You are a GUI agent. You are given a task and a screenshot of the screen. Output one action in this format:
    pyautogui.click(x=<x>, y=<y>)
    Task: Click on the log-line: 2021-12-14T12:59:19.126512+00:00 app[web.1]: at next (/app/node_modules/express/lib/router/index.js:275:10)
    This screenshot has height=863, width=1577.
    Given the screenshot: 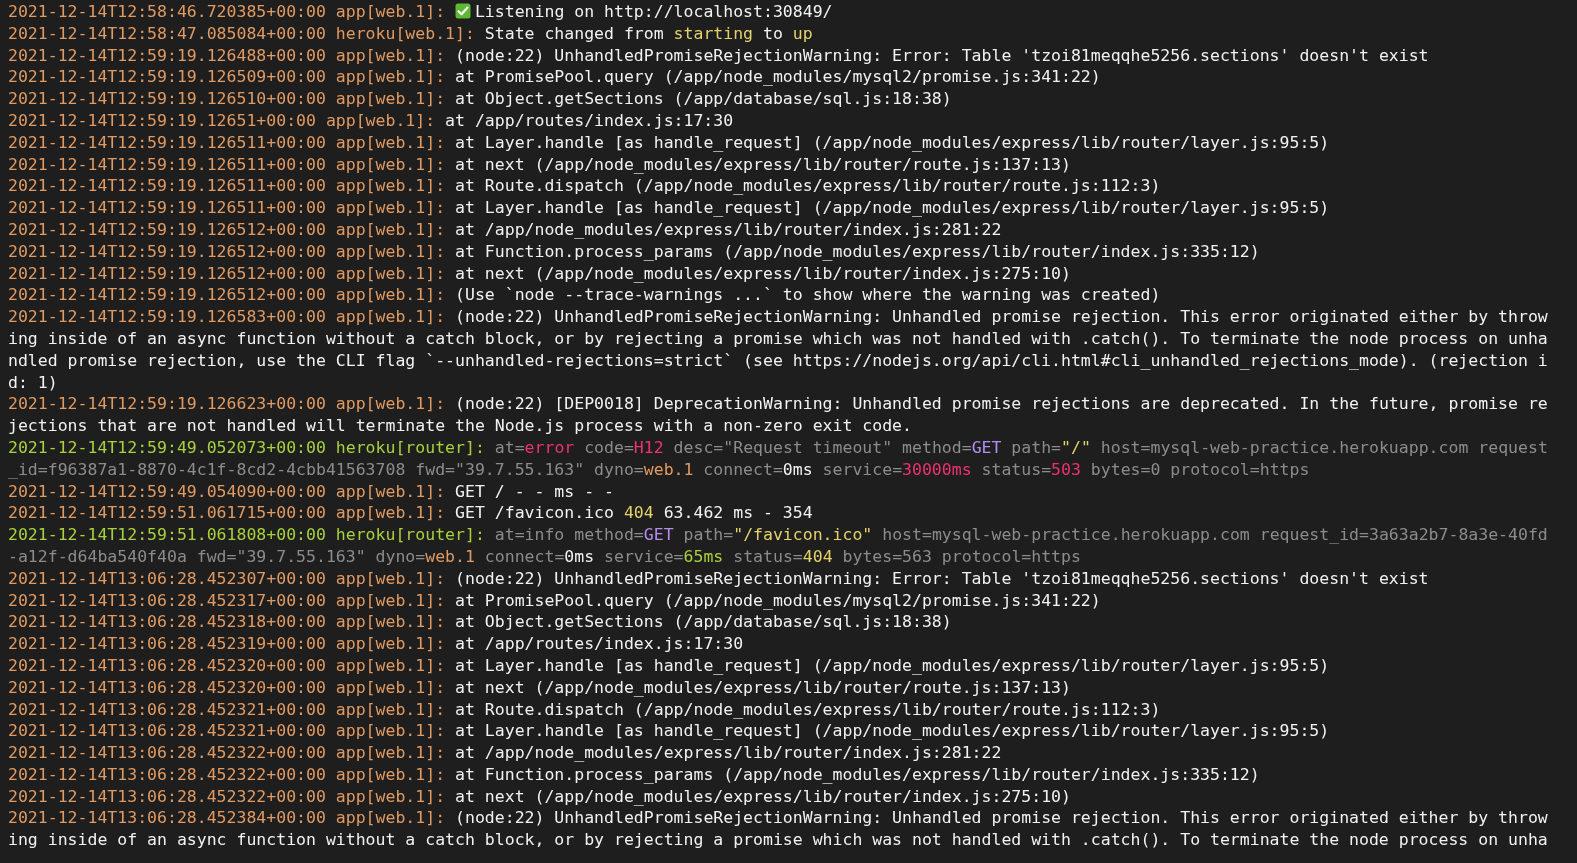 What is the action you would take?
    pyautogui.click(x=540, y=273)
    